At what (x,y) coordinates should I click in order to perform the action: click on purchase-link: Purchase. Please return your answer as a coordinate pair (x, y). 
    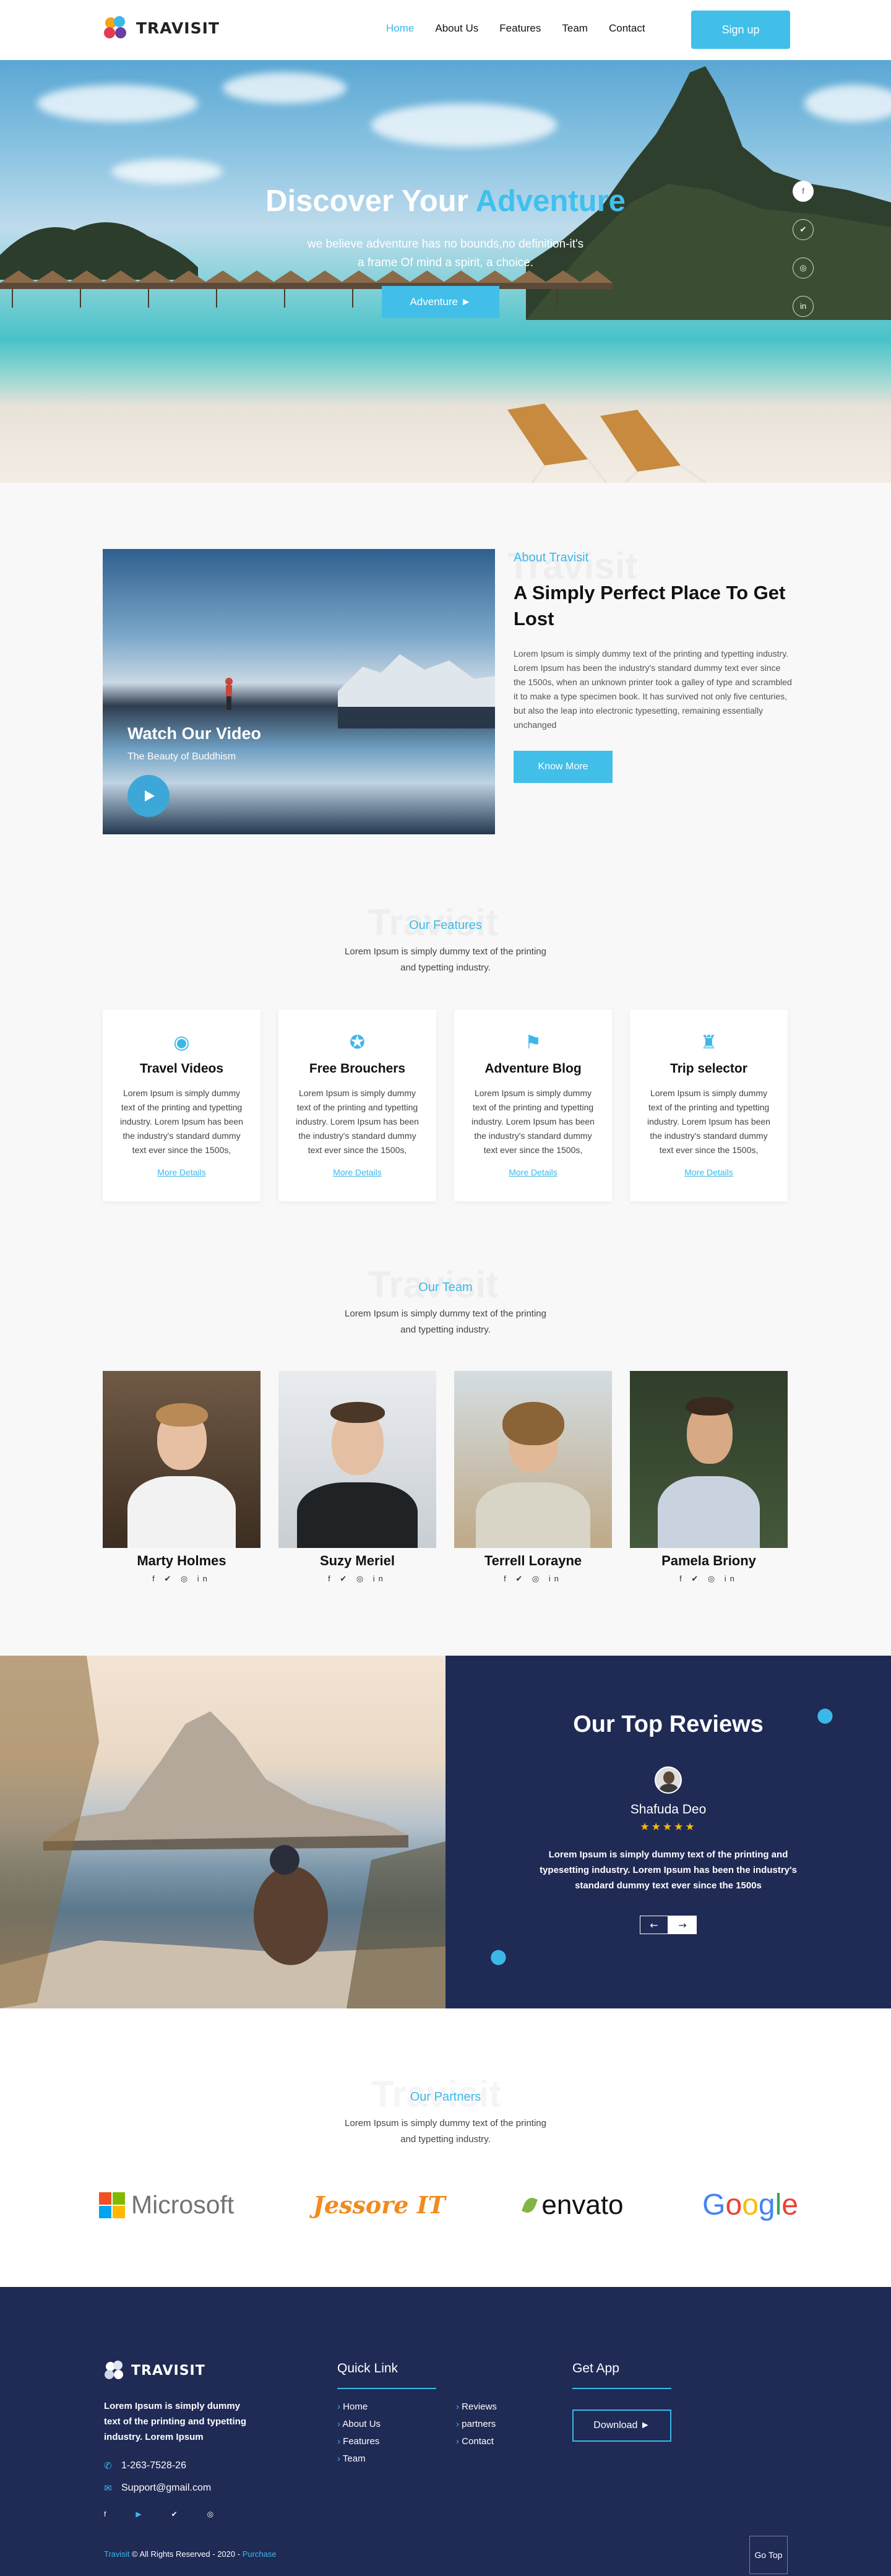
    Looking at the image, I should click on (260, 2554).